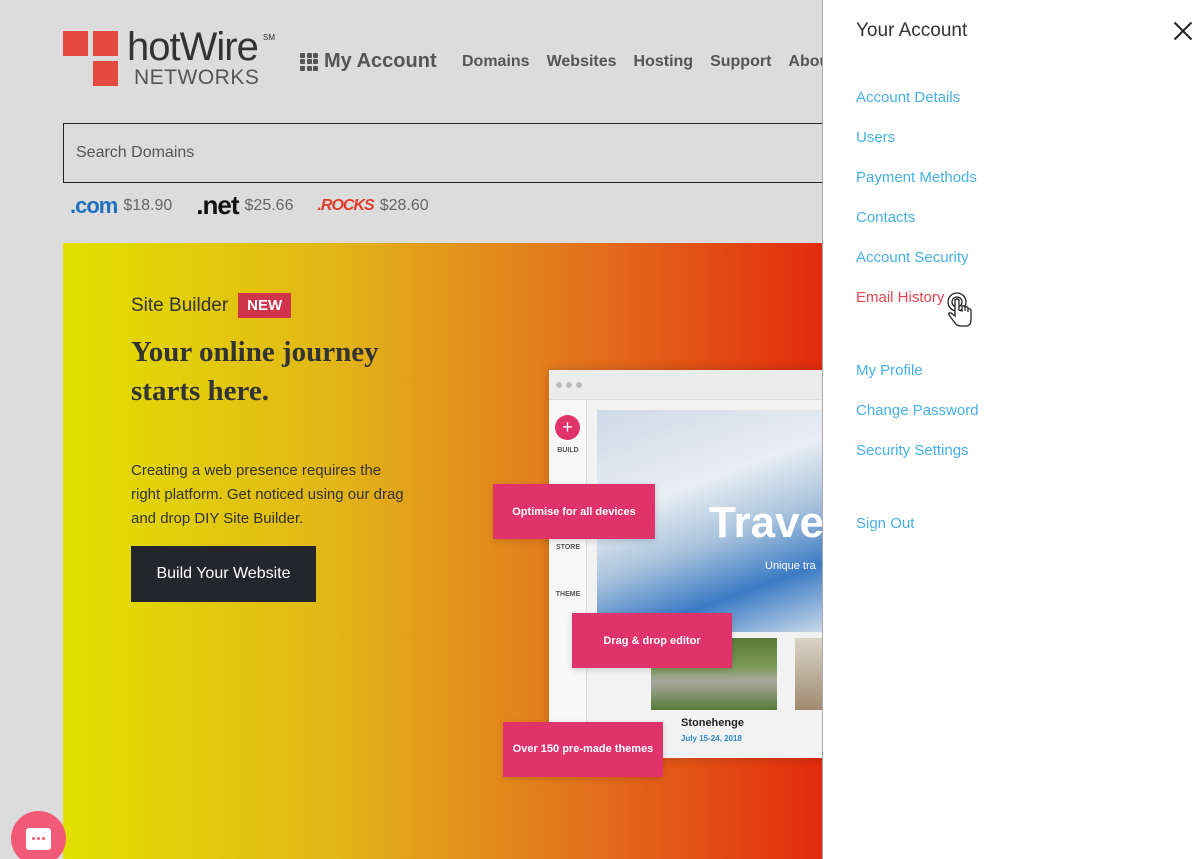  Describe the element at coordinates (912, 30) in the screenshot. I see `panel-title: Your Account` at that location.